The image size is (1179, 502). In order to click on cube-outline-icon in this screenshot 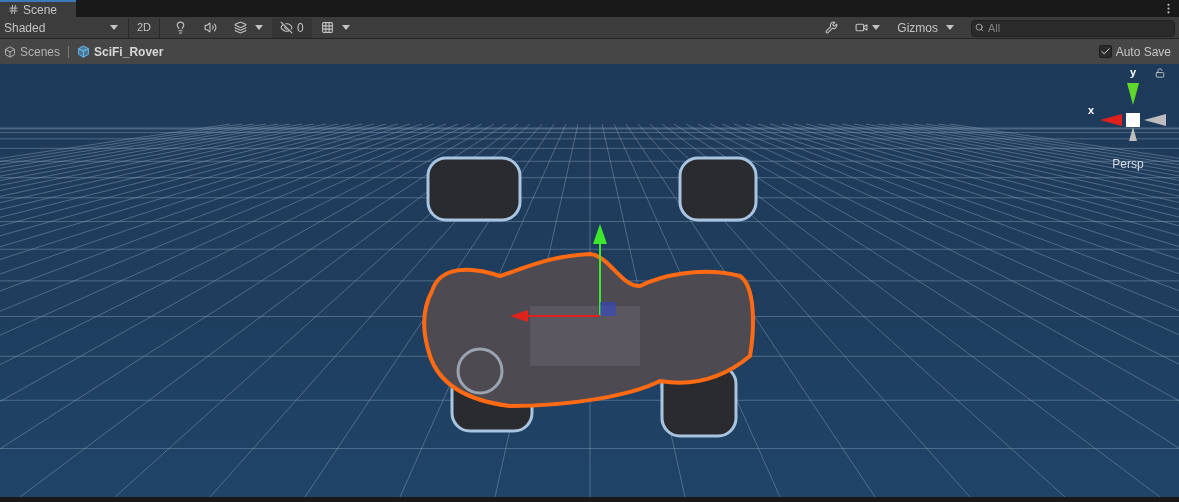, I will do `click(10, 51)`.